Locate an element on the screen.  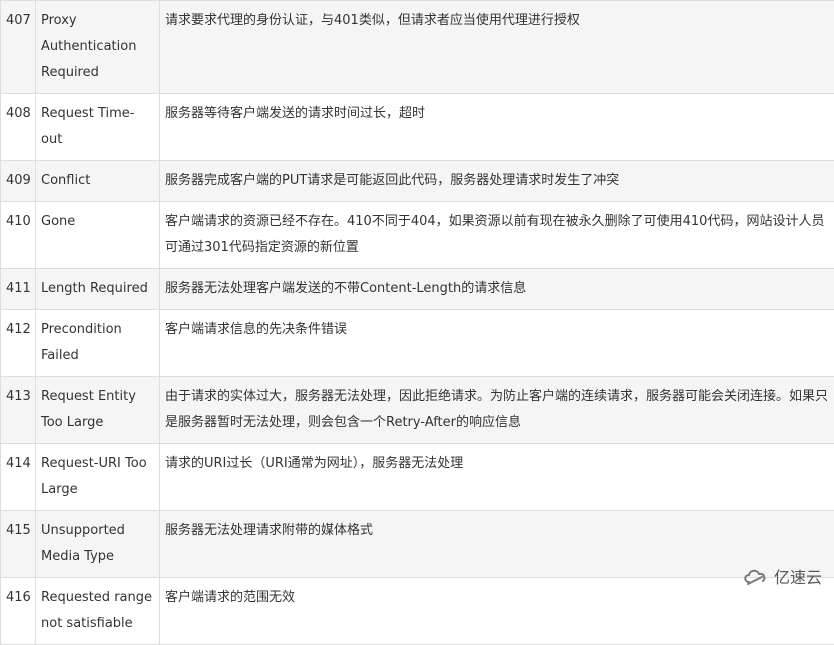
table-row: 412 Precondition Failed 客户端请求信息的先决条件错误 is located at coordinates (417, 343).